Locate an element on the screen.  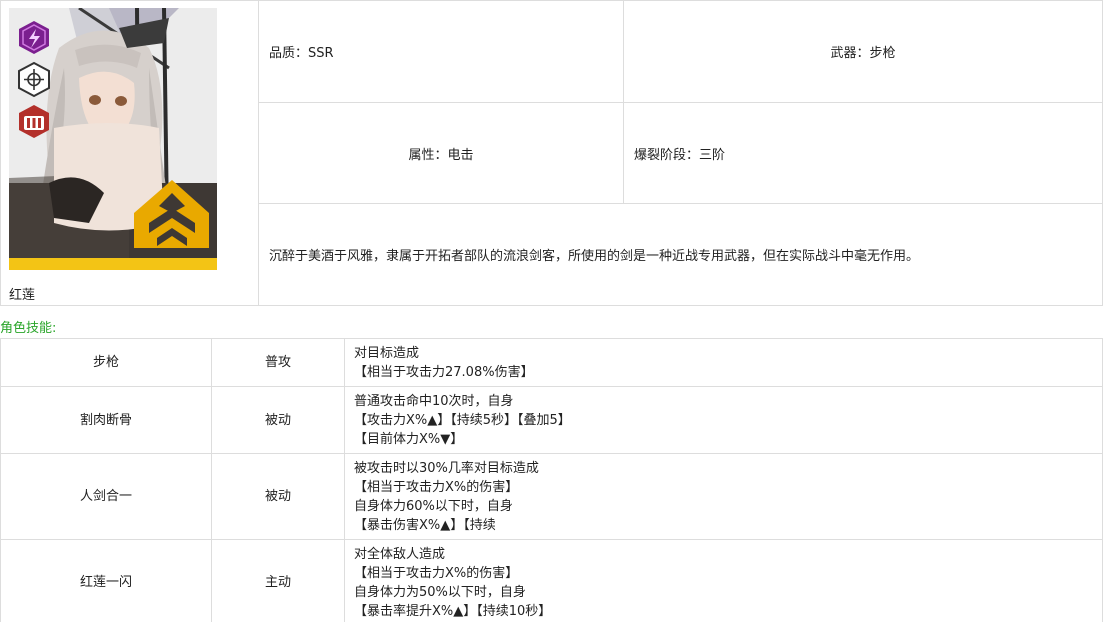
crosshair-weapon-icon is located at coordinates (34, 79).